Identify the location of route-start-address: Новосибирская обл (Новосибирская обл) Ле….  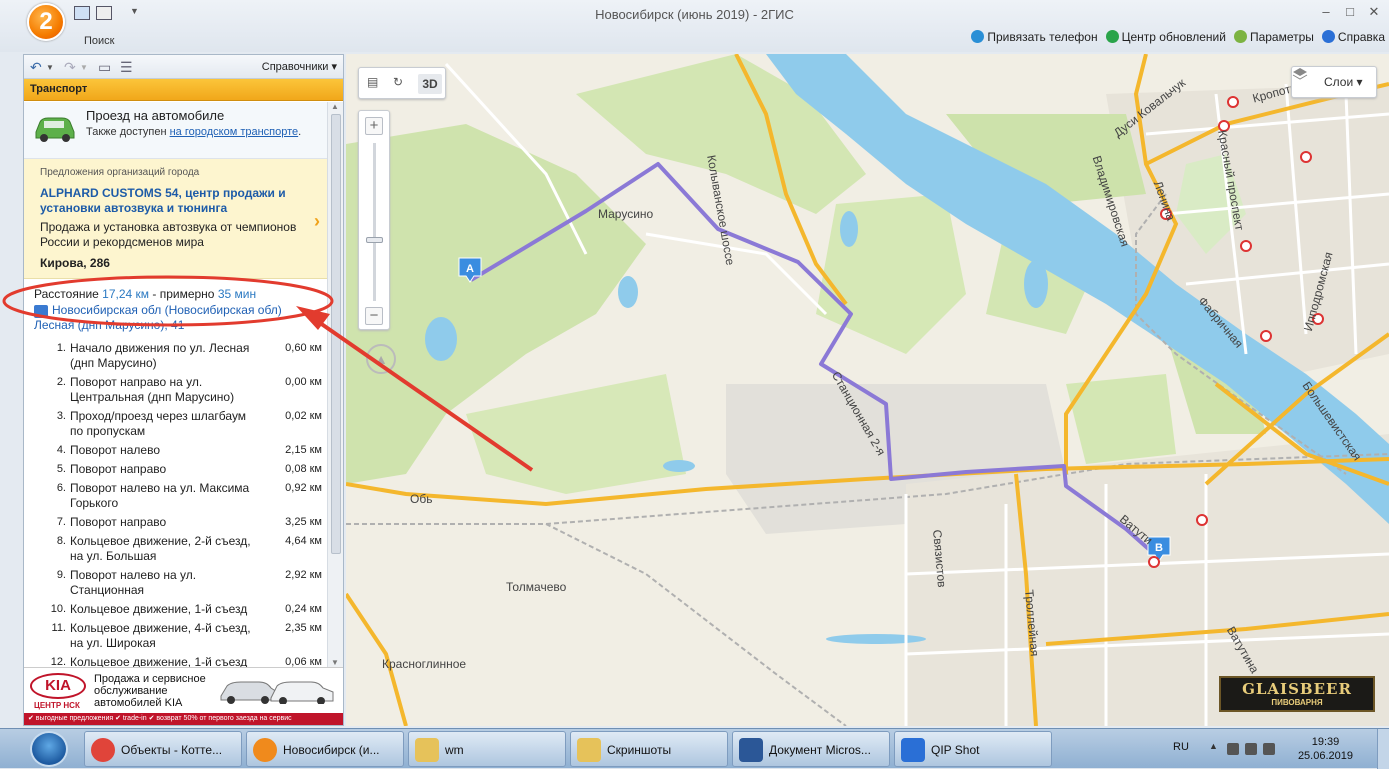
(176, 319).